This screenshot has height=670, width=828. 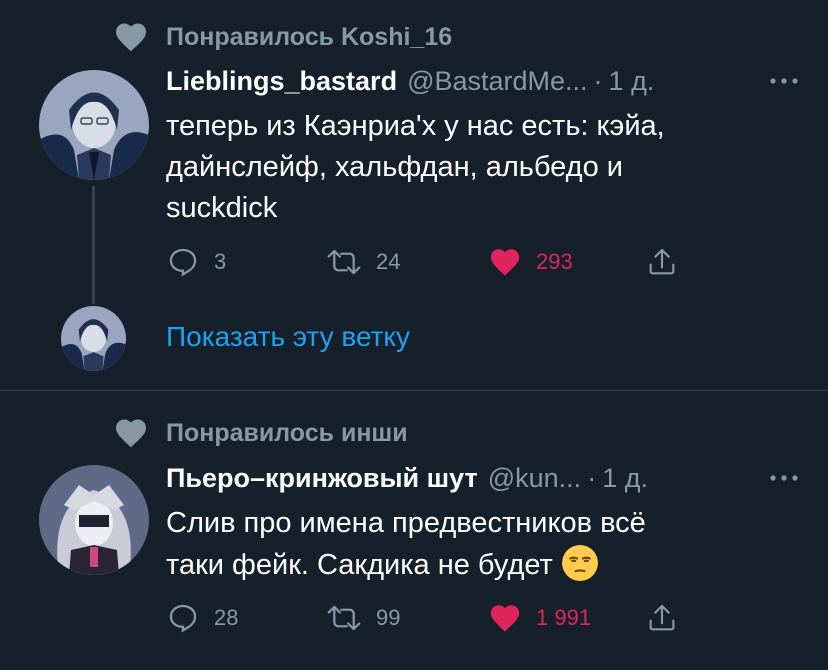 I want to click on like-count: 1 991, so click(x=564, y=617).